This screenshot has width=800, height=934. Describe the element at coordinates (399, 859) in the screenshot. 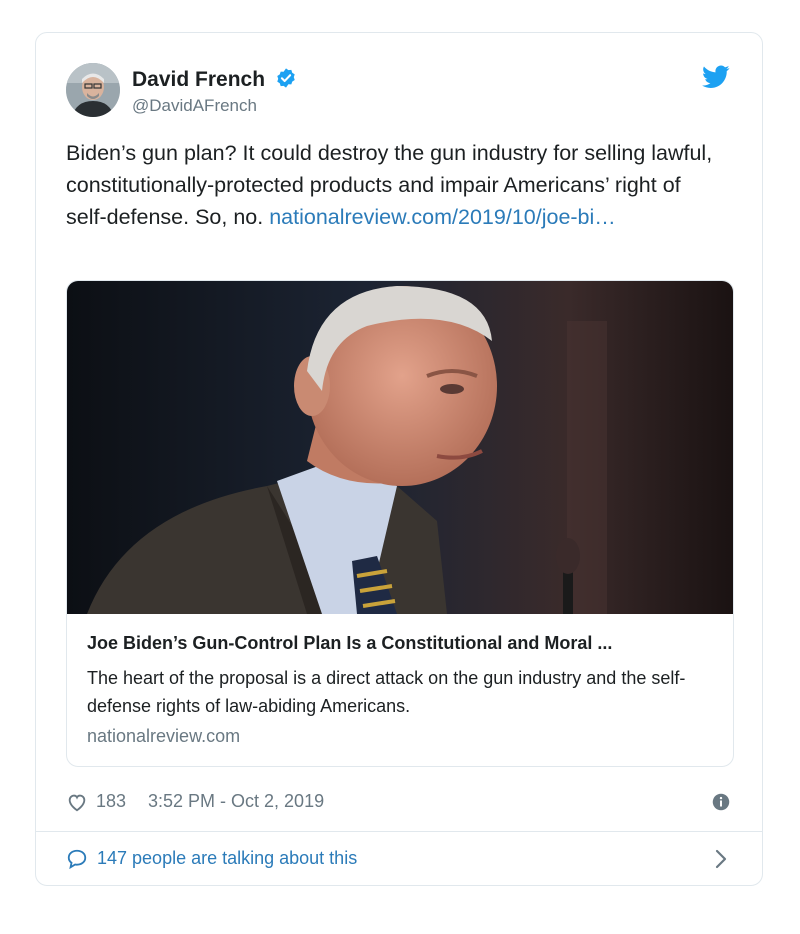

I see `conversation-footer: 147 people are talking about this` at that location.